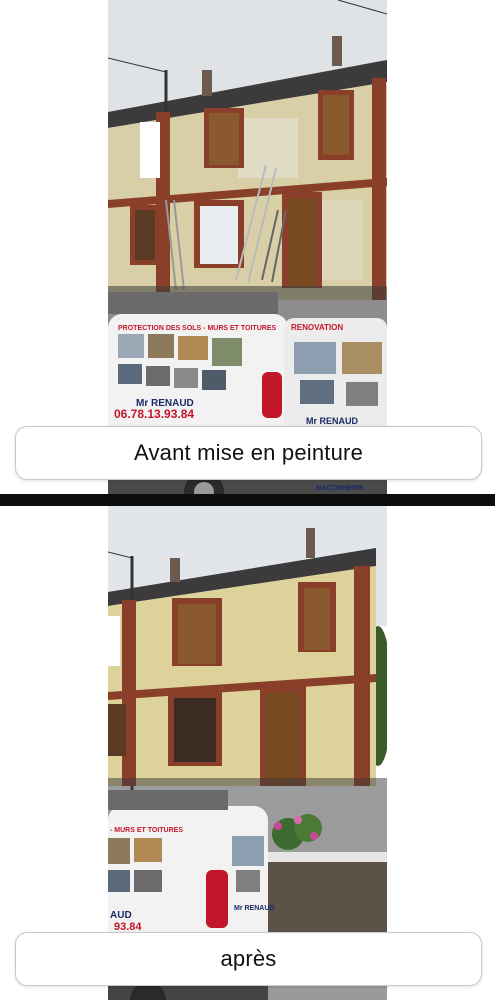 This screenshot has width=495, height=1000. What do you see at coordinates (146, 830) in the screenshot?
I see `after-van-tagline: - MURS ET TOITURES` at bounding box center [146, 830].